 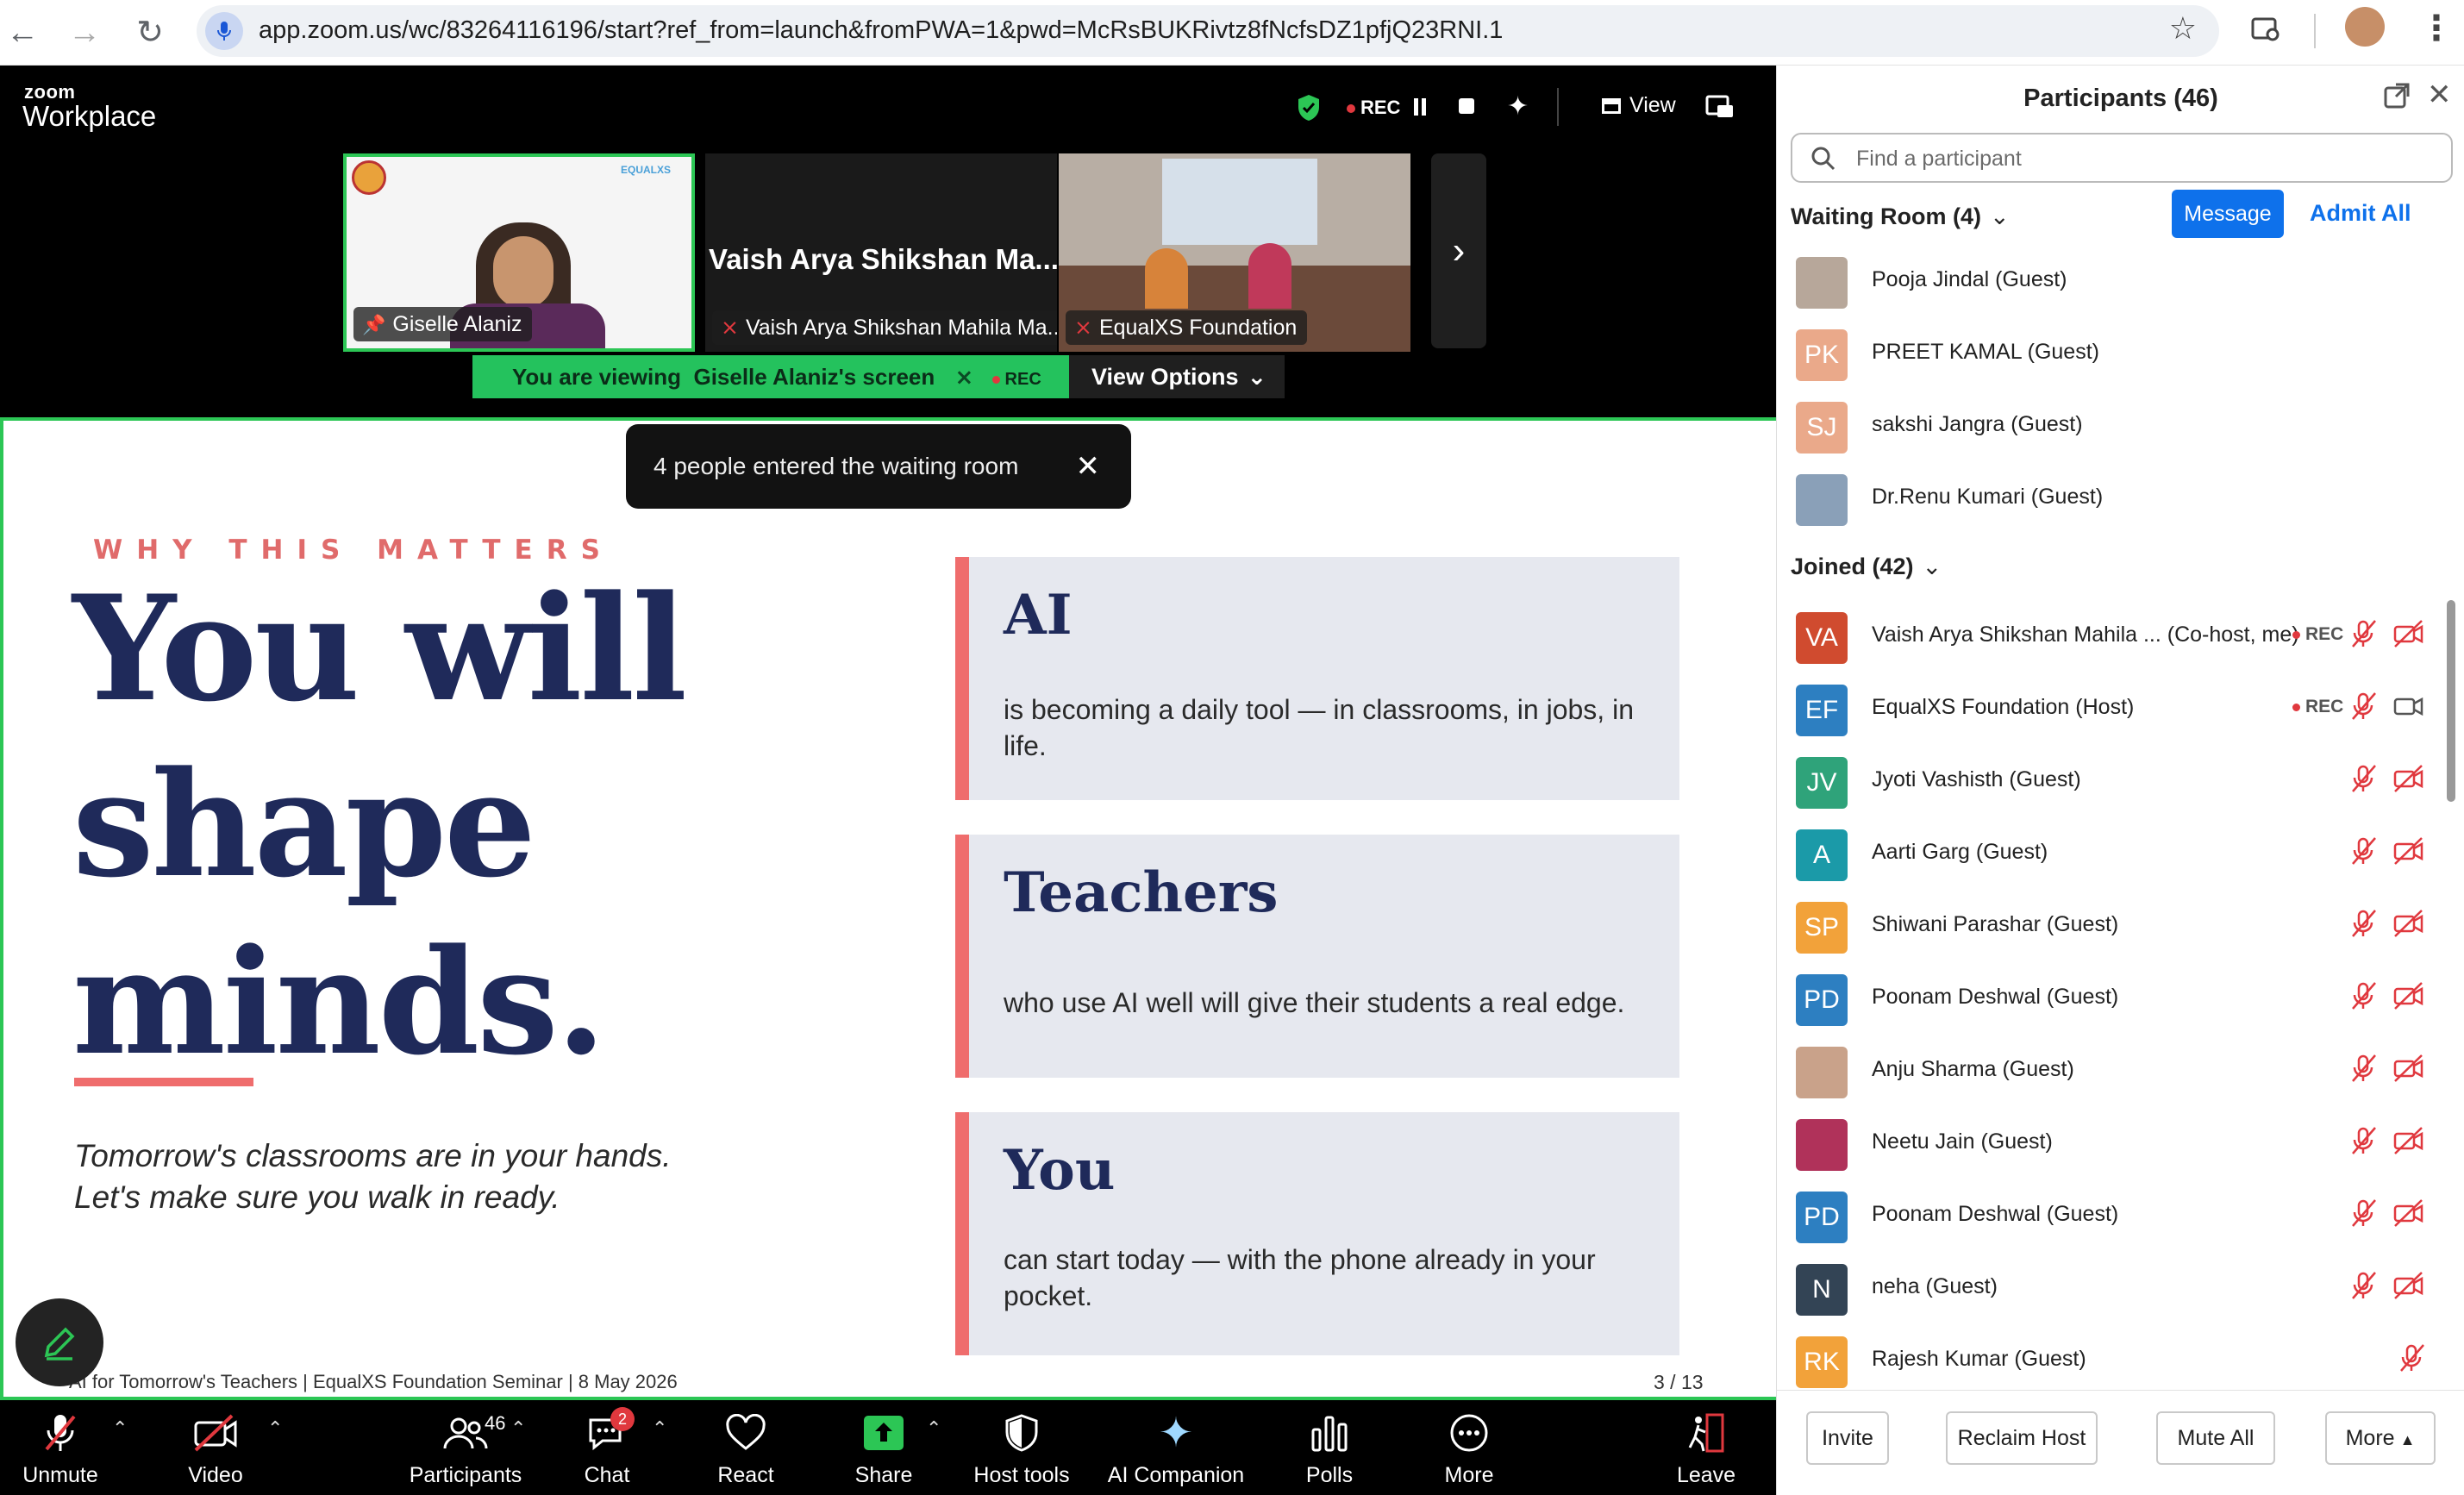 What do you see at coordinates (2360, 213) in the screenshot?
I see `admit-all-button: Admit All` at bounding box center [2360, 213].